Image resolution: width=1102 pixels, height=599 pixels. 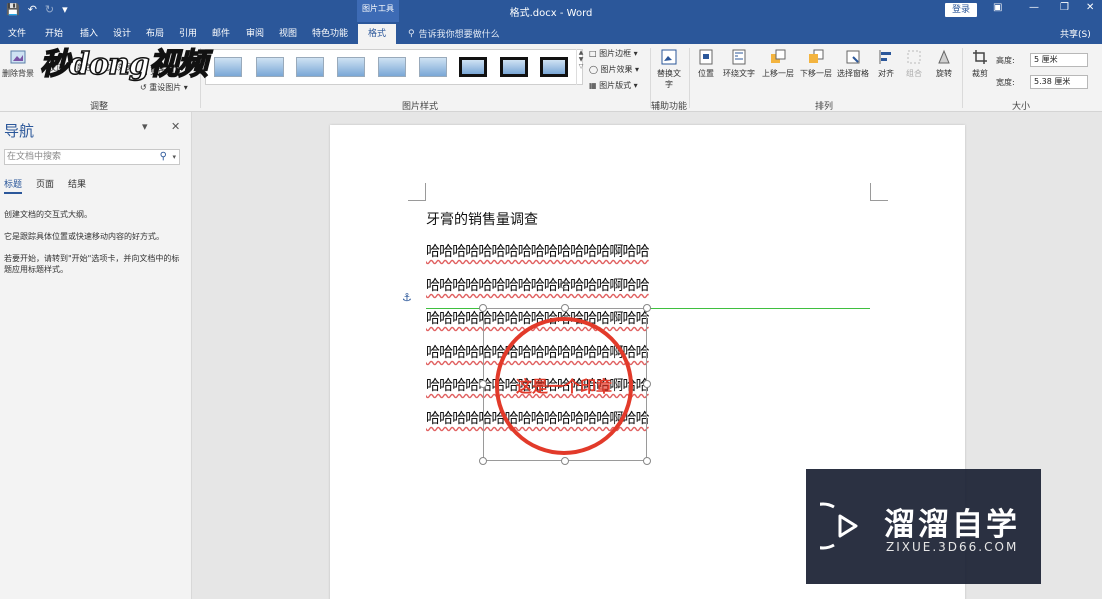 I want to click on width-label: 宽度:, so click(x=1005, y=82).